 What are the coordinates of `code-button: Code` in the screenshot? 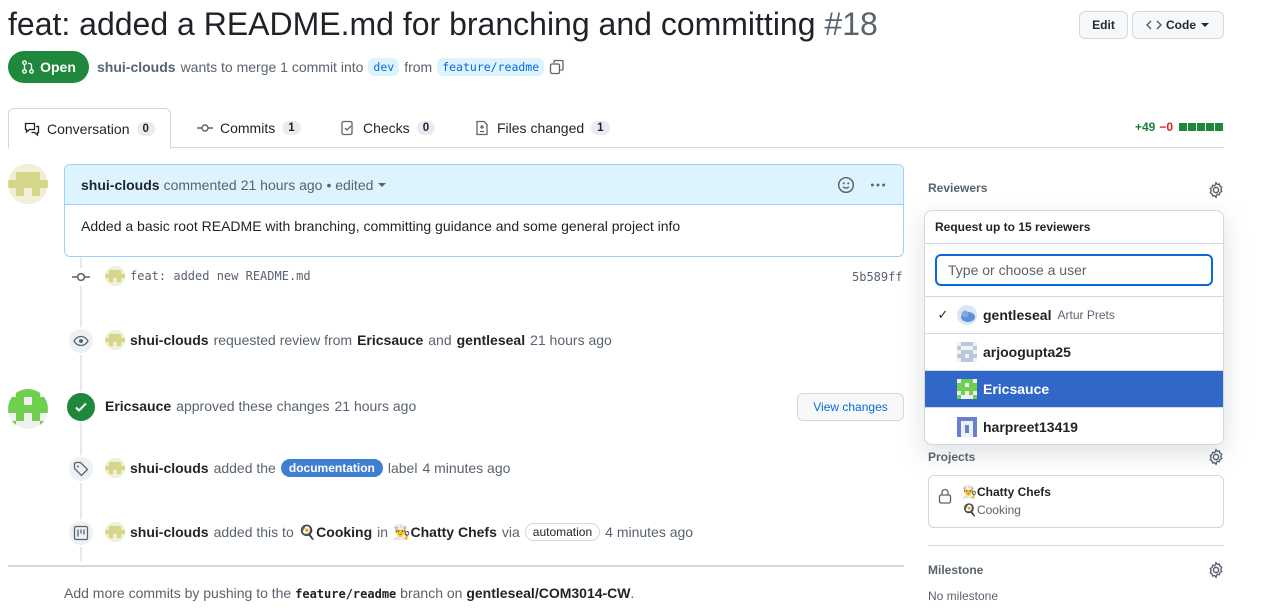 It's located at (1178, 25).